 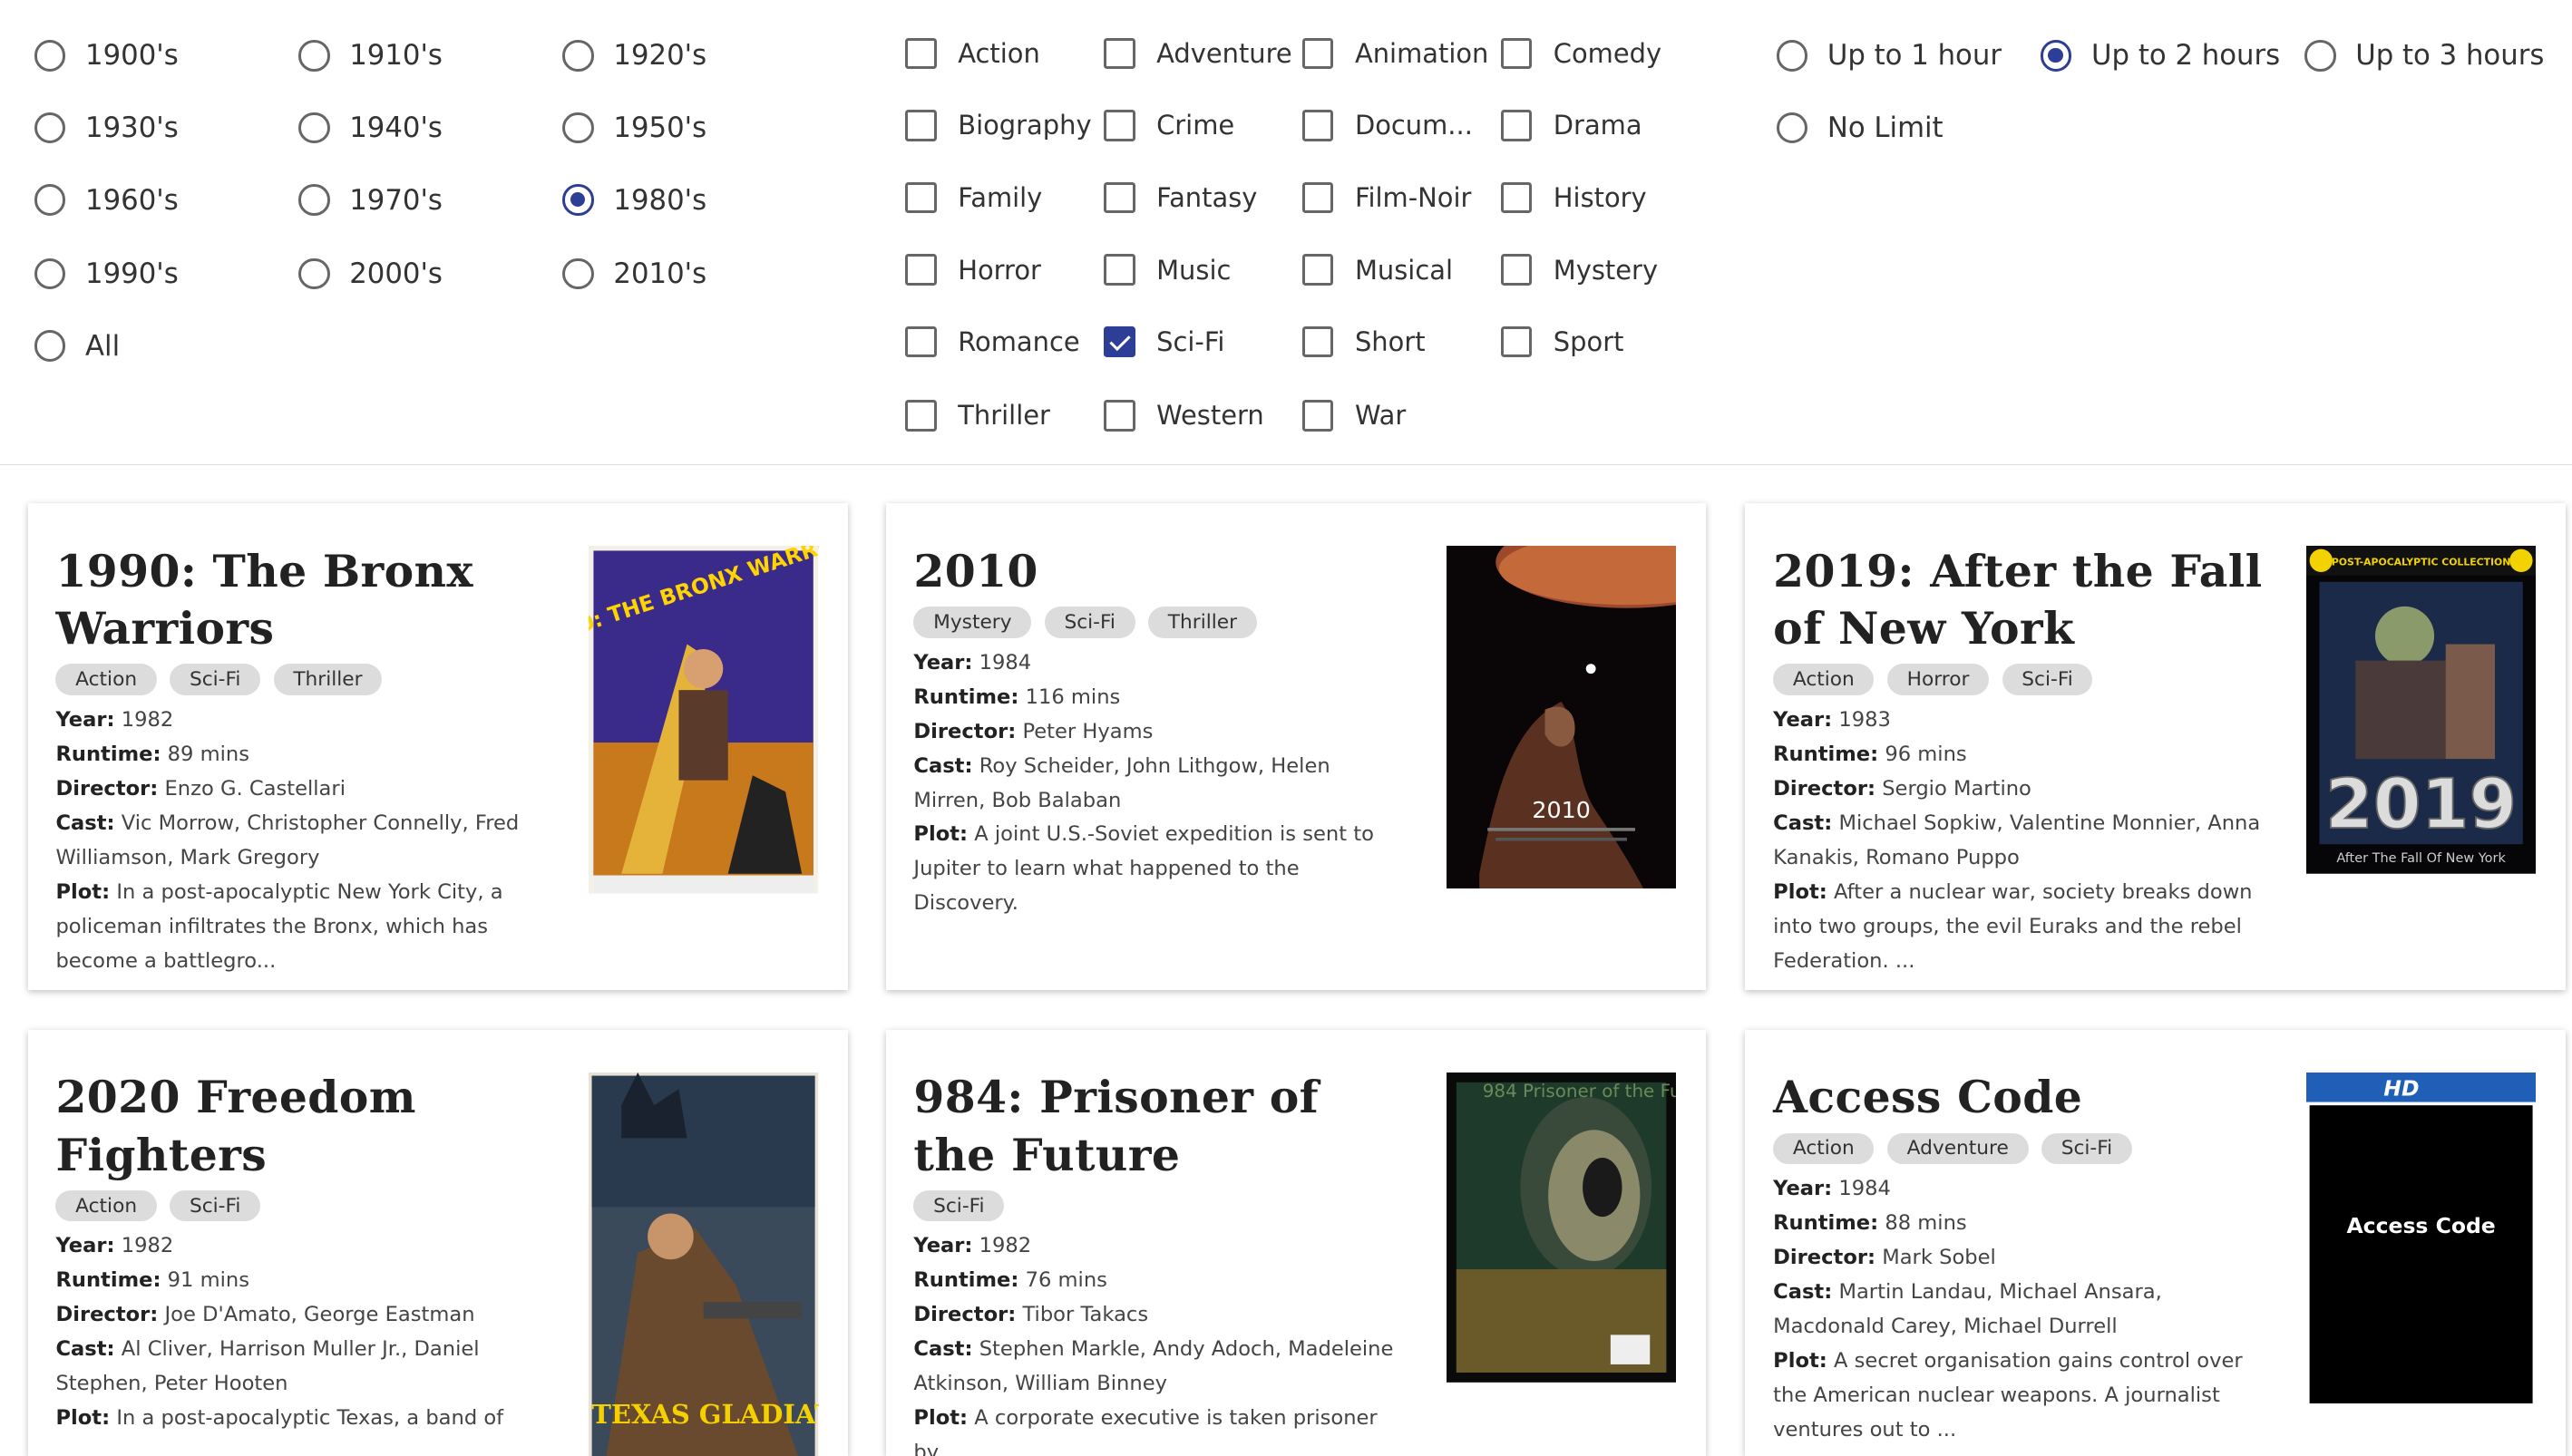 I want to click on decade-option: 1930's, so click(x=106, y=128).